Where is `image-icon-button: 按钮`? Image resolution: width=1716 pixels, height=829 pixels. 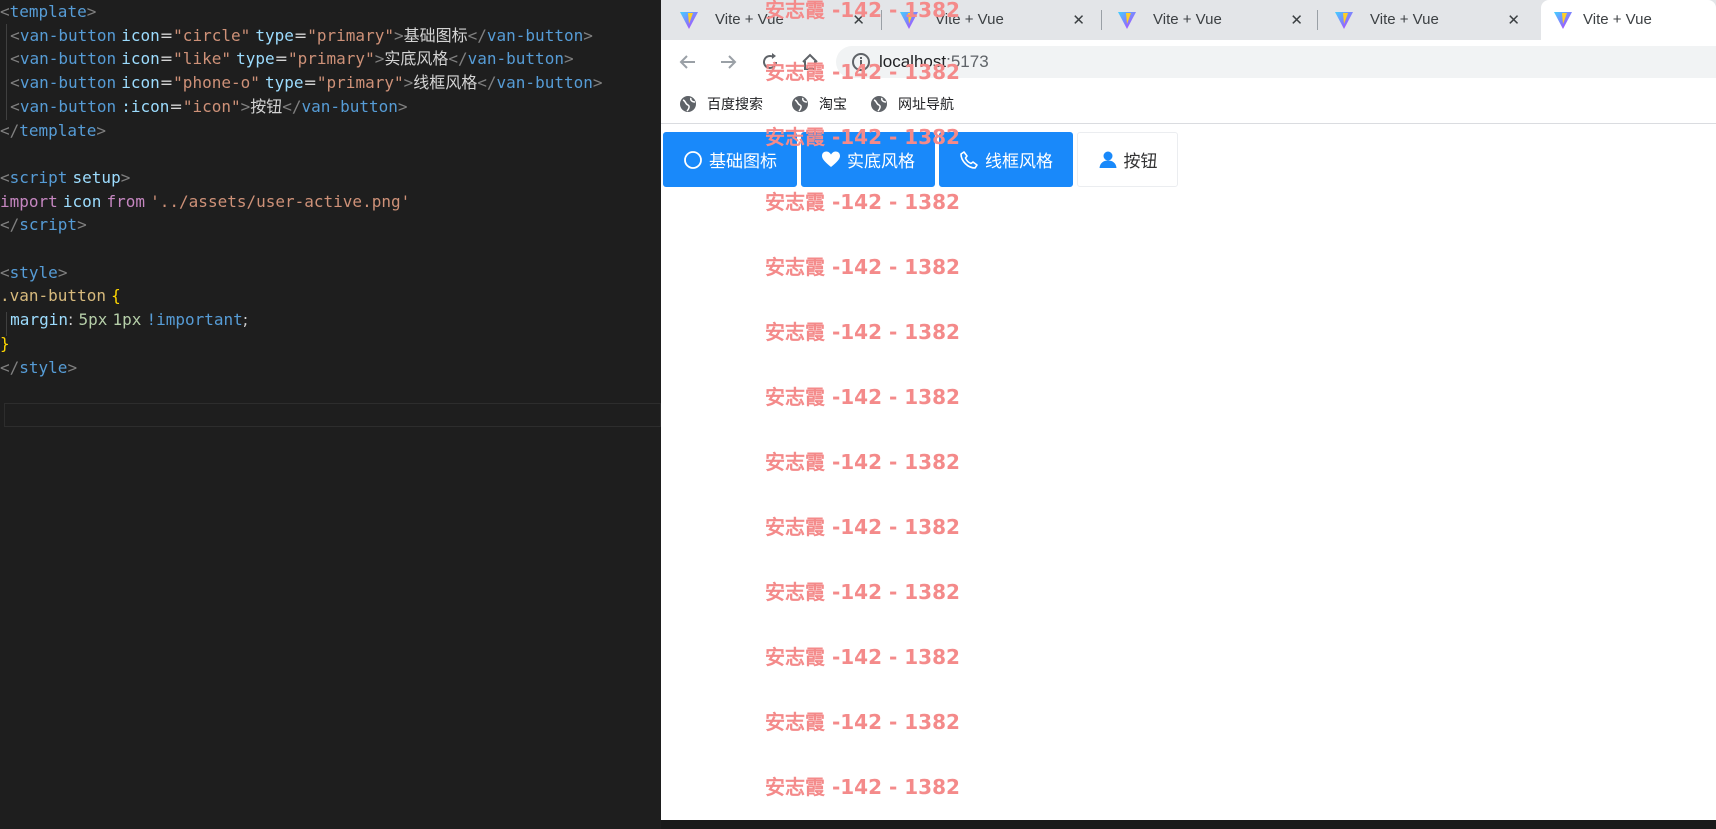
image-icon-button: 按钮 is located at coordinates (1127, 159).